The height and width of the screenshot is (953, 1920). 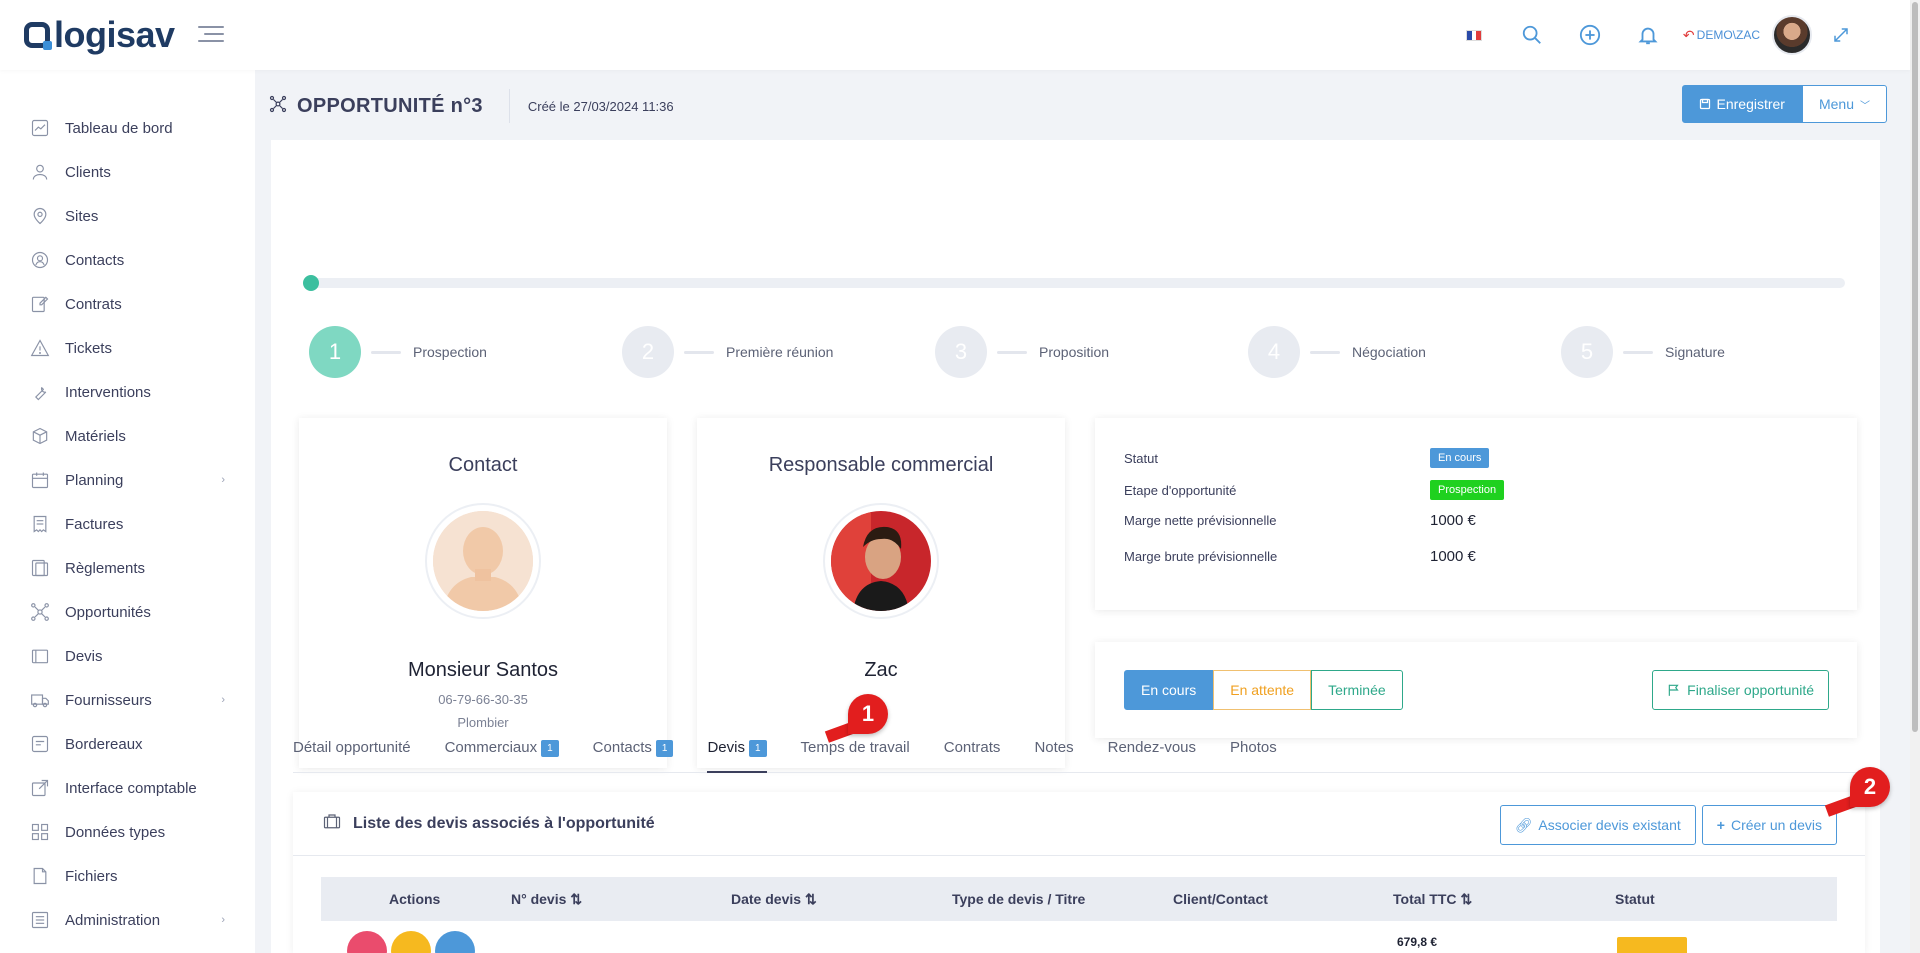 What do you see at coordinates (127, 524) in the screenshot?
I see `sidebar-item-factures: Factures` at bounding box center [127, 524].